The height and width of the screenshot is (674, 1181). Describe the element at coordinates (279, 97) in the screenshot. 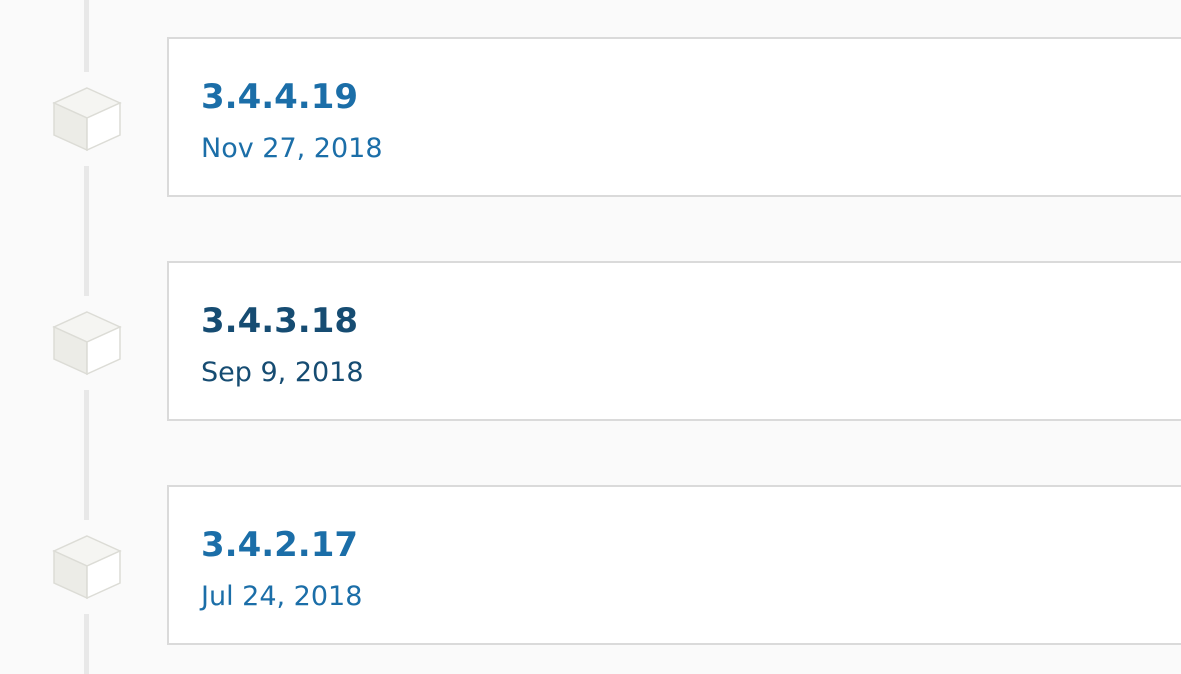

I see `release-version-link: 3.4.4.19` at that location.